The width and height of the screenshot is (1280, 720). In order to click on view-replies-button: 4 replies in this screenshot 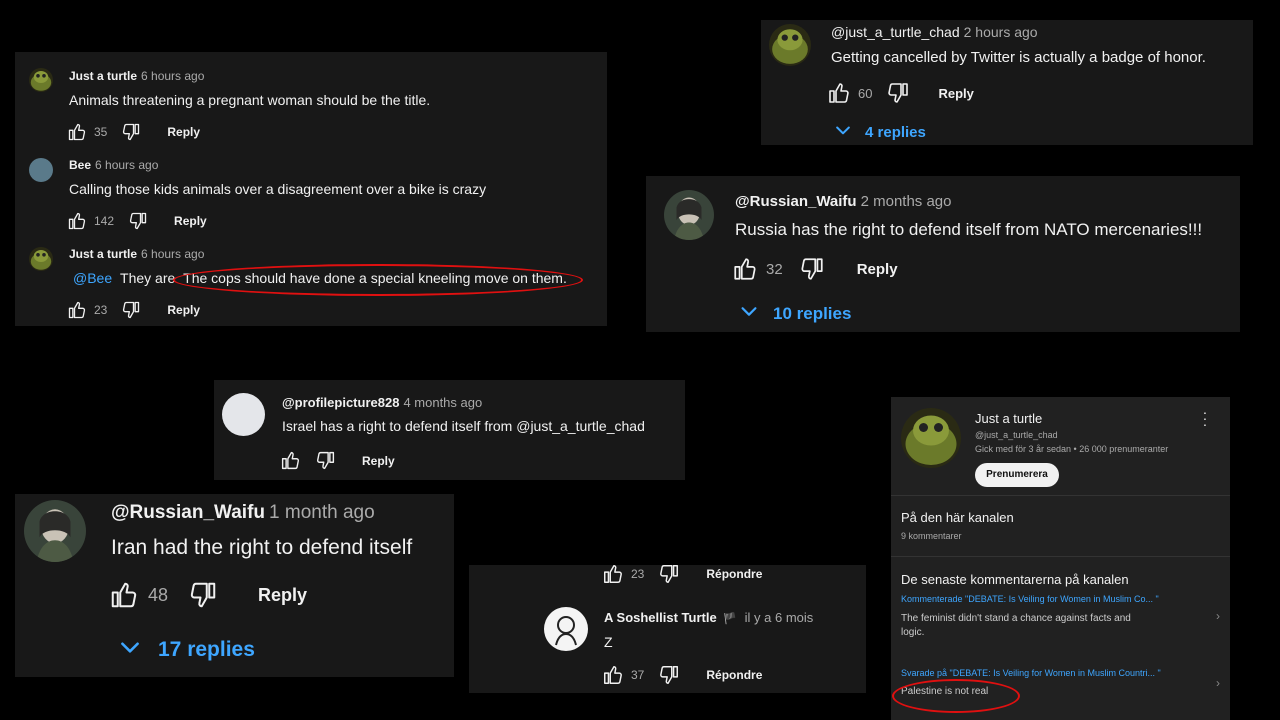, I will do `click(879, 132)`.